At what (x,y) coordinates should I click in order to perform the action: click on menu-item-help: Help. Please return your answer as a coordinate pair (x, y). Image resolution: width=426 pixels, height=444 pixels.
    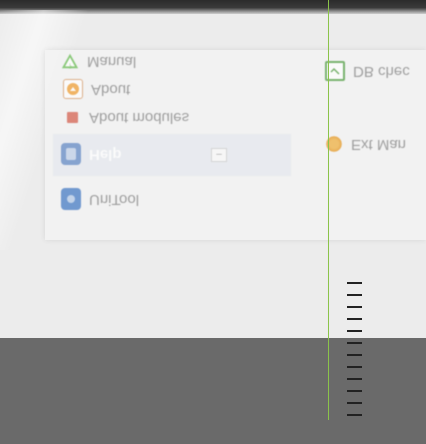
    Looking at the image, I should click on (91, 154).